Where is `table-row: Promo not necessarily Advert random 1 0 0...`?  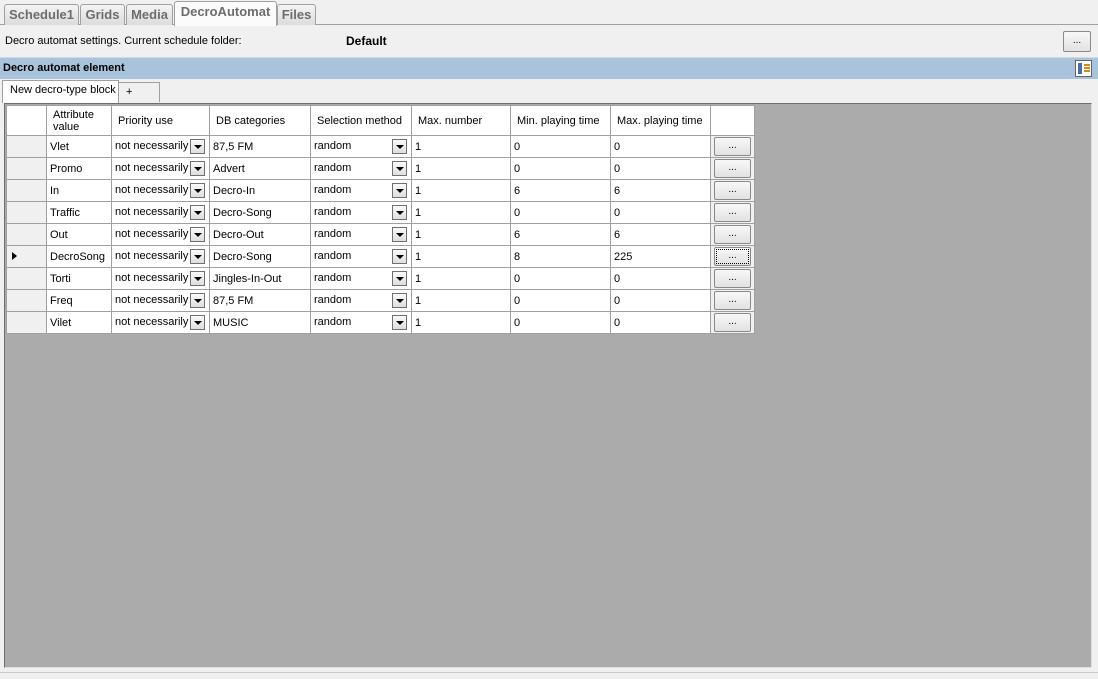
table-row: Promo not necessarily Advert random 1 0 0... is located at coordinates (380, 168).